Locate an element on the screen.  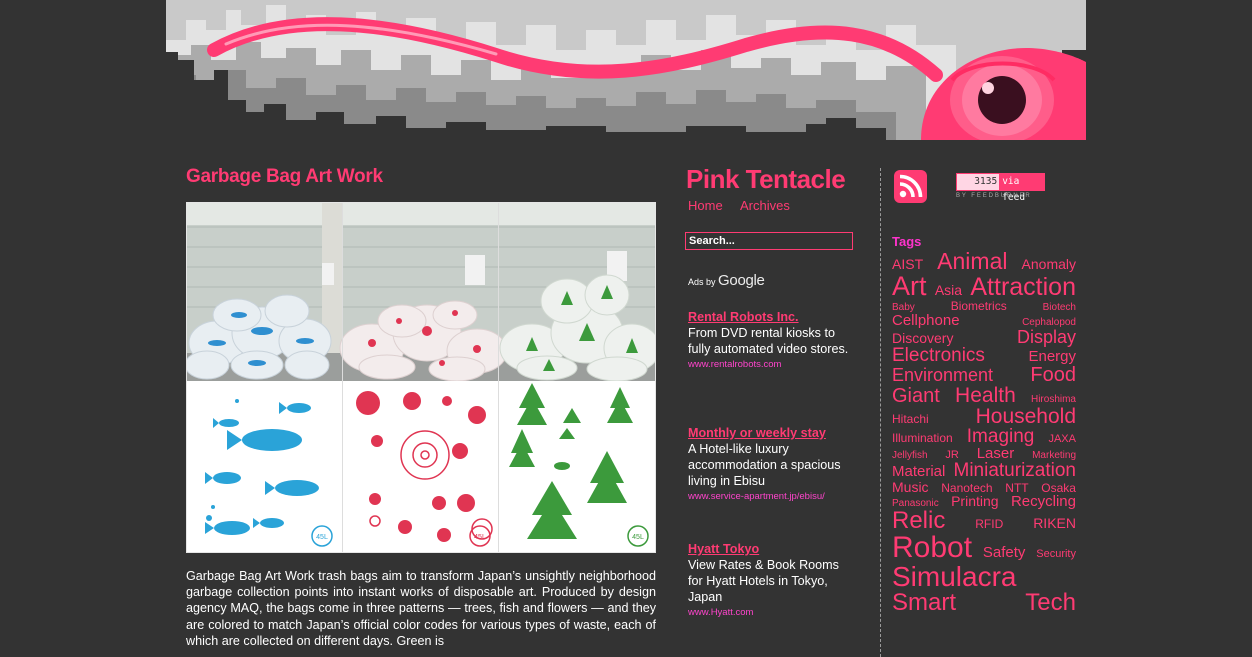
site-title: Pink Tentacle is located at coordinates (766, 179).